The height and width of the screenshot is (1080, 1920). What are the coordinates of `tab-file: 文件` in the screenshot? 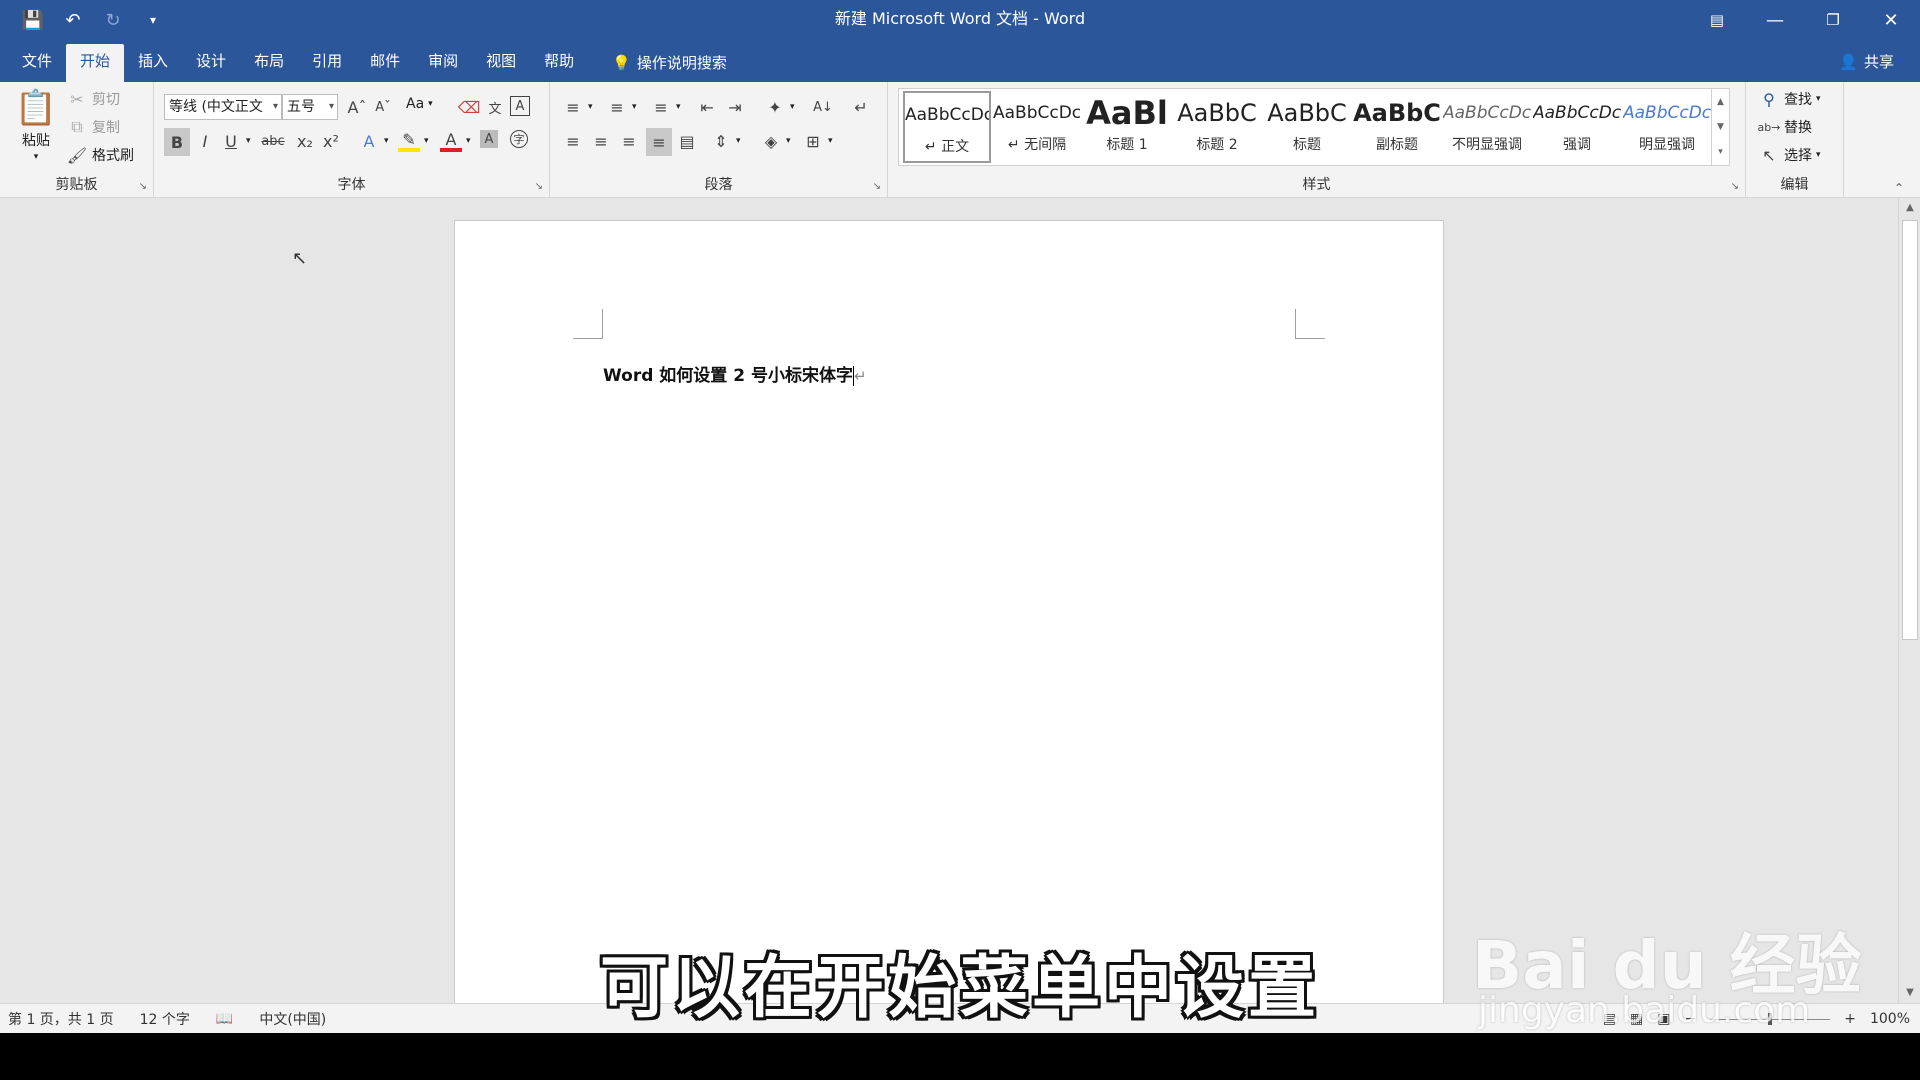 It's located at (37, 63).